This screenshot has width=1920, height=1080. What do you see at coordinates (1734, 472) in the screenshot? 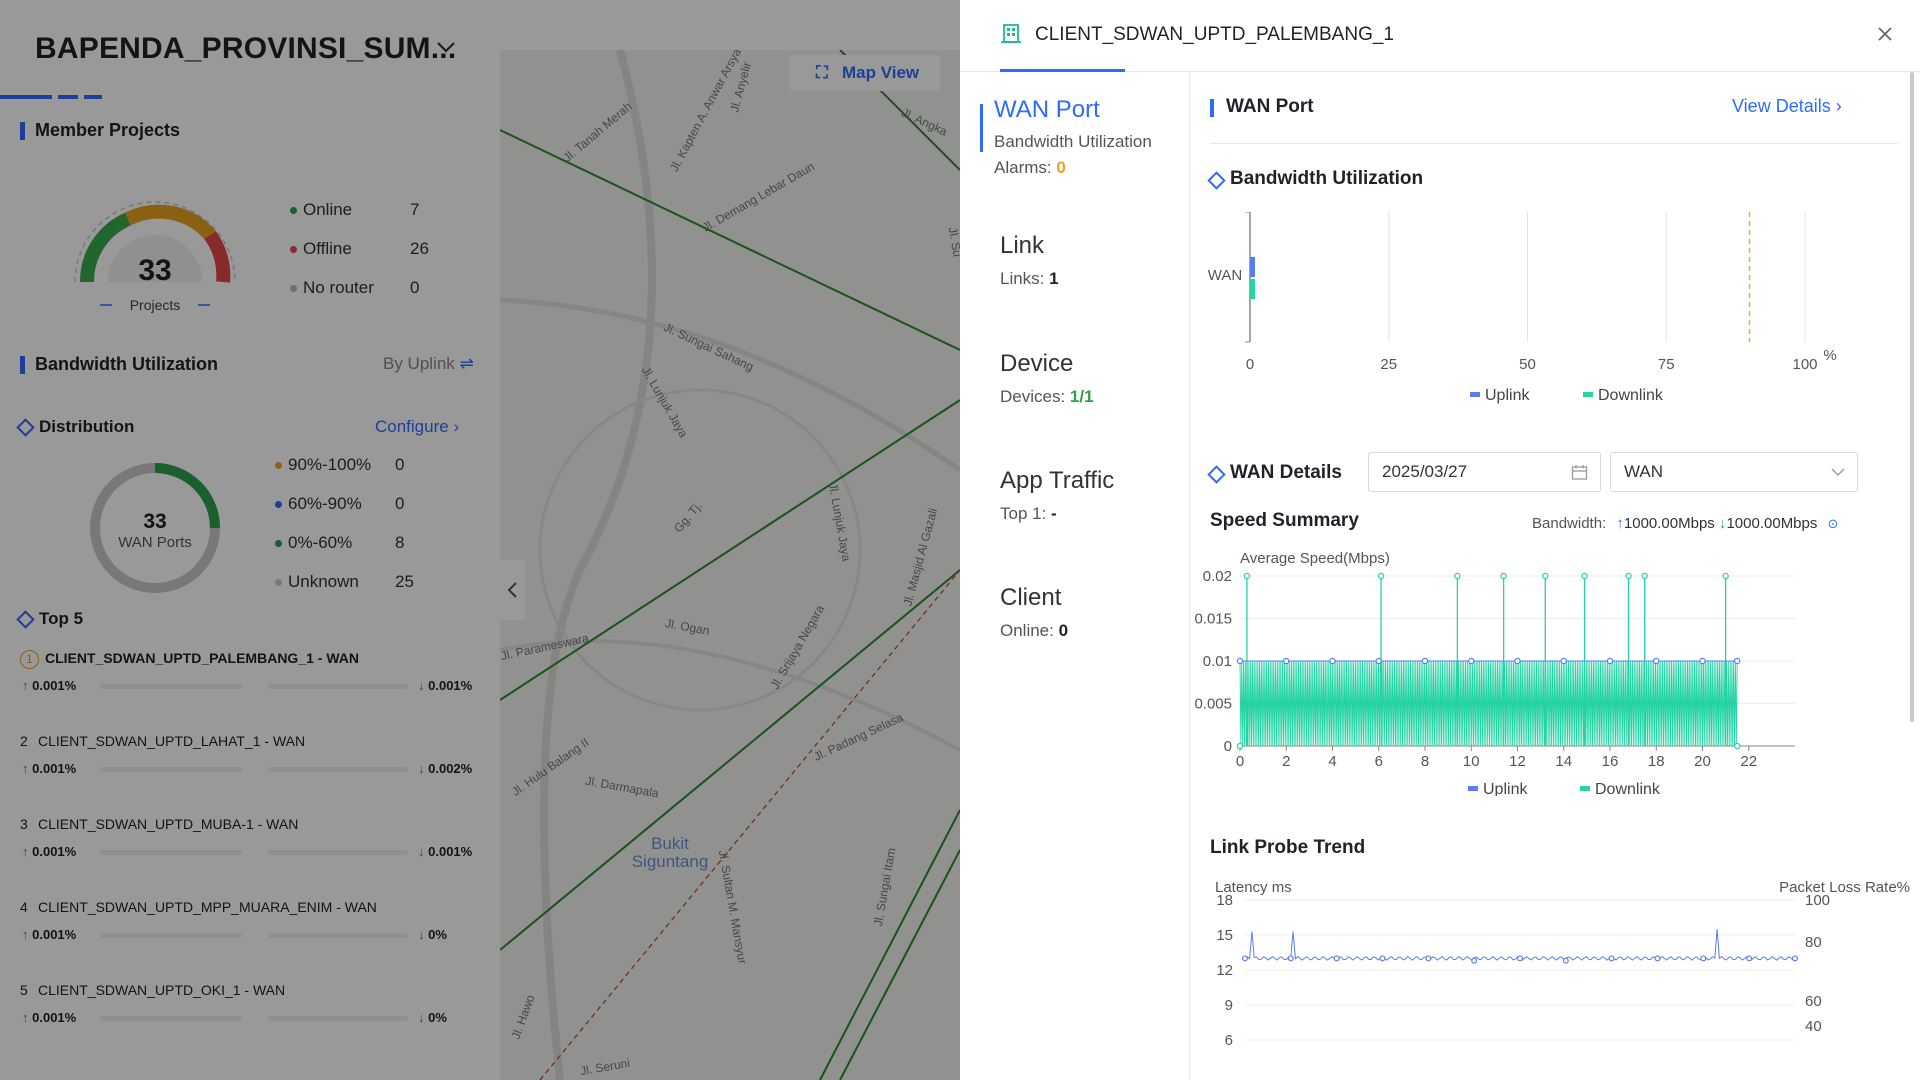
I see `wan-select: WAN` at bounding box center [1734, 472].